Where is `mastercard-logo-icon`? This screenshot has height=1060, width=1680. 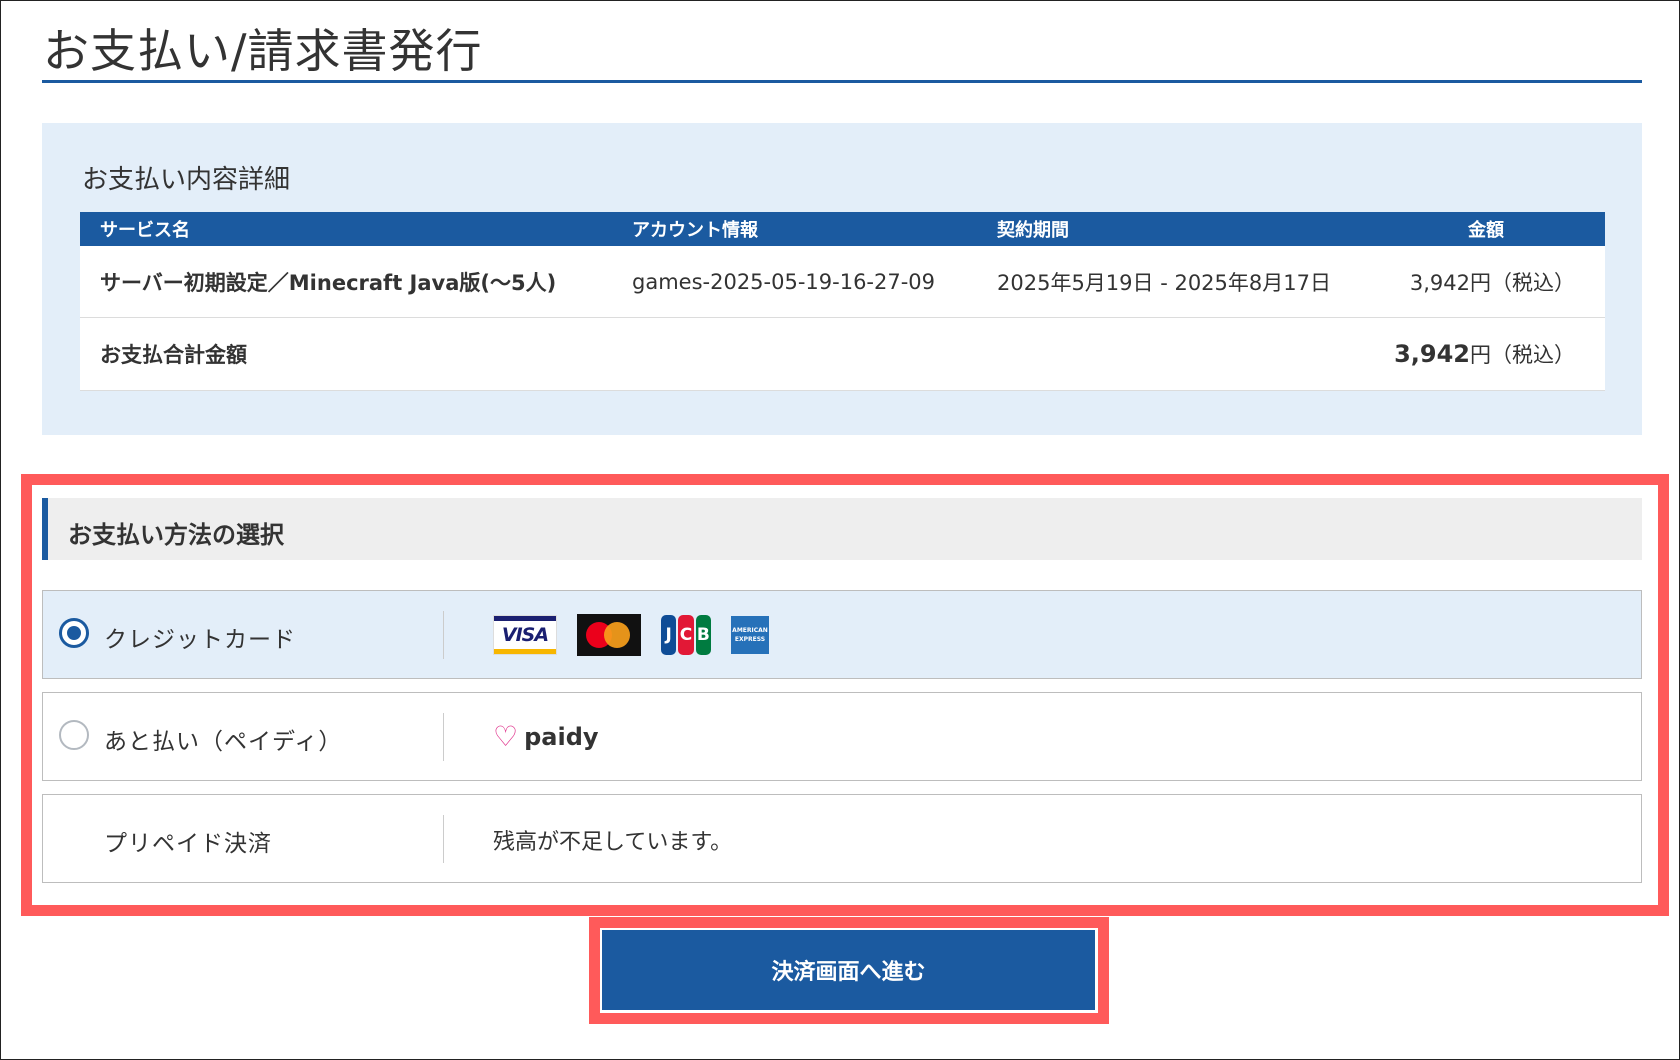 mastercard-logo-icon is located at coordinates (609, 634).